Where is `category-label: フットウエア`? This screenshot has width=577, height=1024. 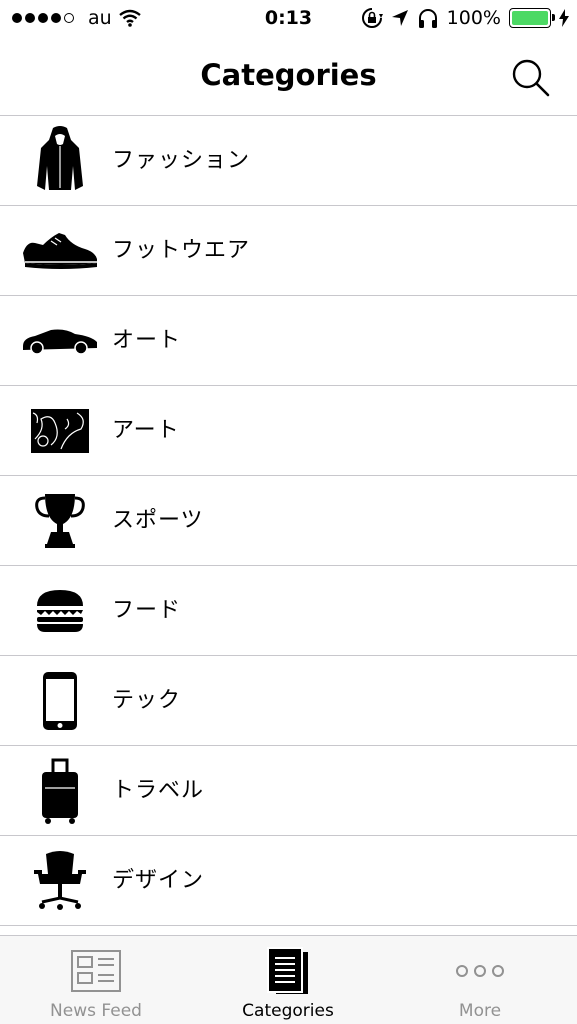
category-label: フットウエア is located at coordinates (181, 250).